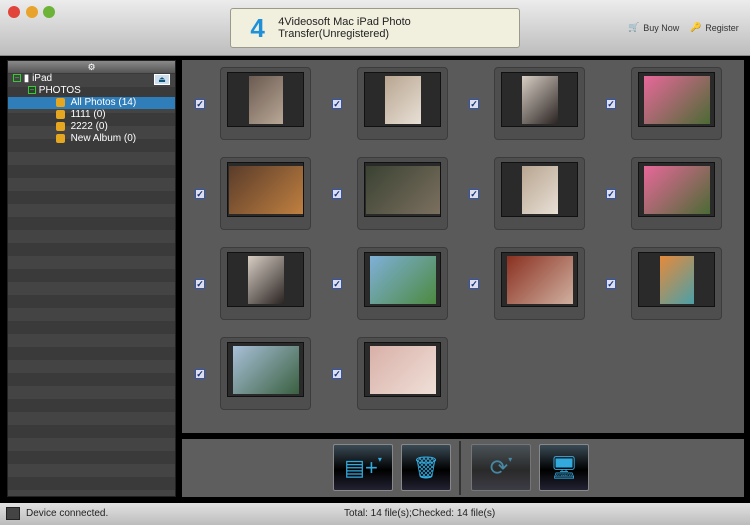 This screenshot has height=525, width=750. I want to click on register-label: Register, so click(722, 27).